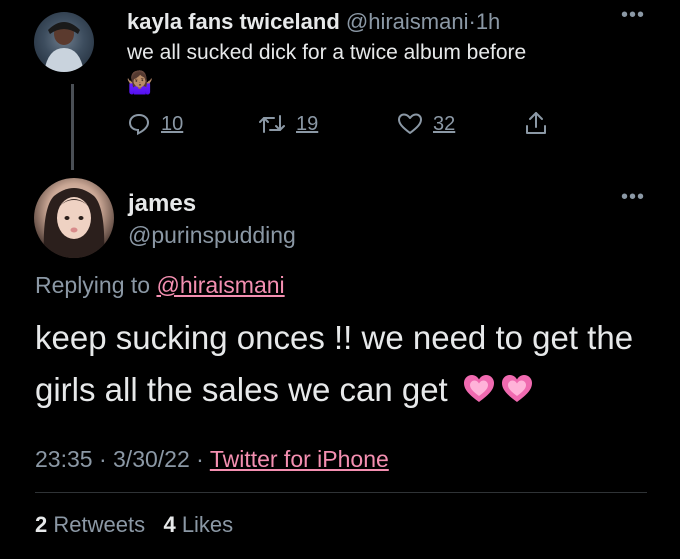 The height and width of the screenshot is (559, 680). Describe the element at coordinates (220, 285) in the screenshot. I see `replying-to-link: @hiraismani` at that location.